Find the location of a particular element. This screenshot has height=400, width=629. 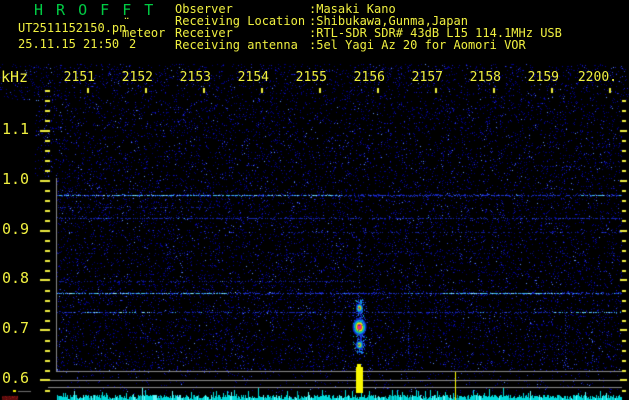

time-tick-label: 2158 is located at coordinates (485, 77).